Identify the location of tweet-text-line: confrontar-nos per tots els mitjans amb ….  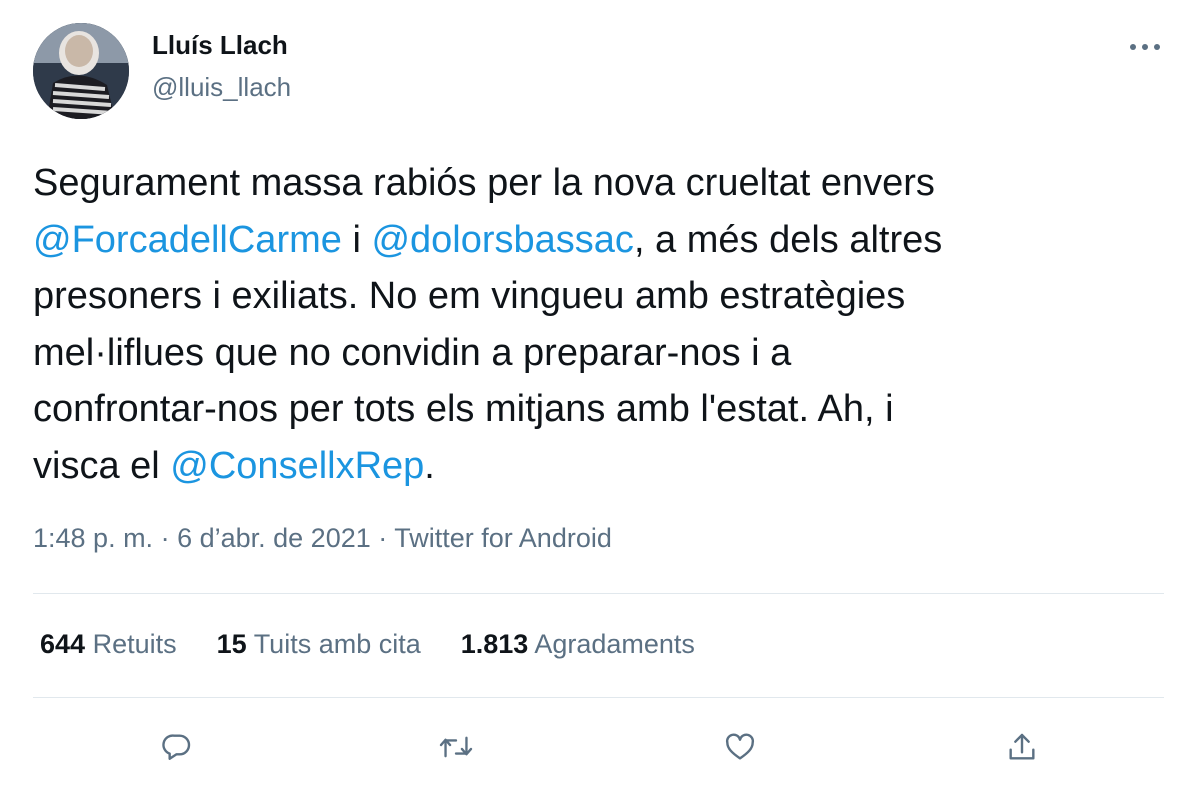
(593, 409).